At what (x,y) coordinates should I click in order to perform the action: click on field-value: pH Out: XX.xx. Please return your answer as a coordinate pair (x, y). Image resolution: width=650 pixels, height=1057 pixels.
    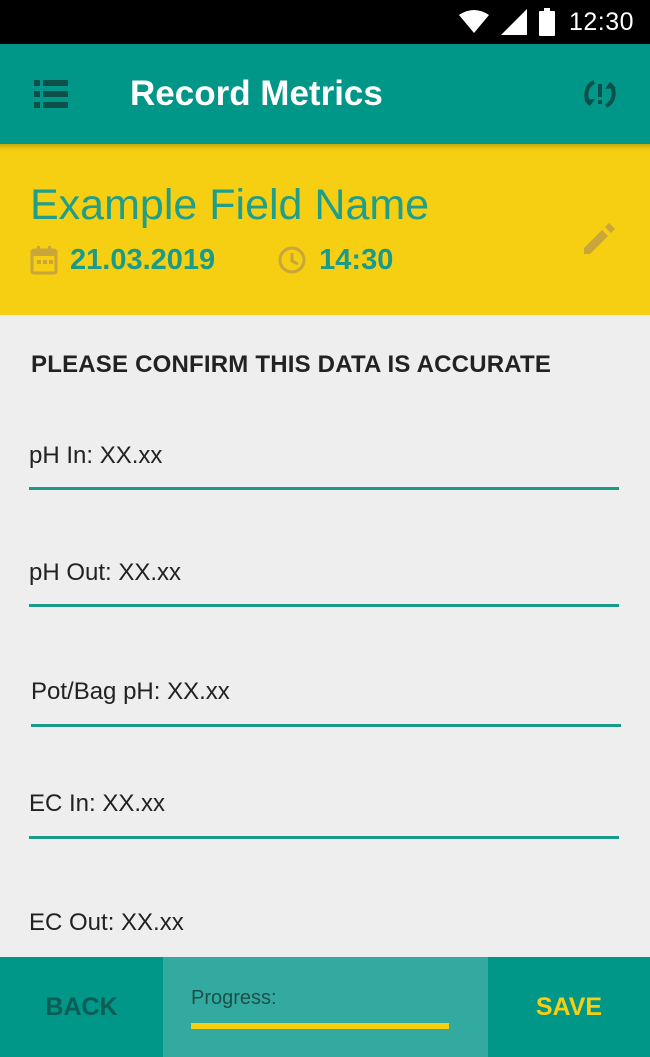
    Looking at the image, I should click on (105, 572).